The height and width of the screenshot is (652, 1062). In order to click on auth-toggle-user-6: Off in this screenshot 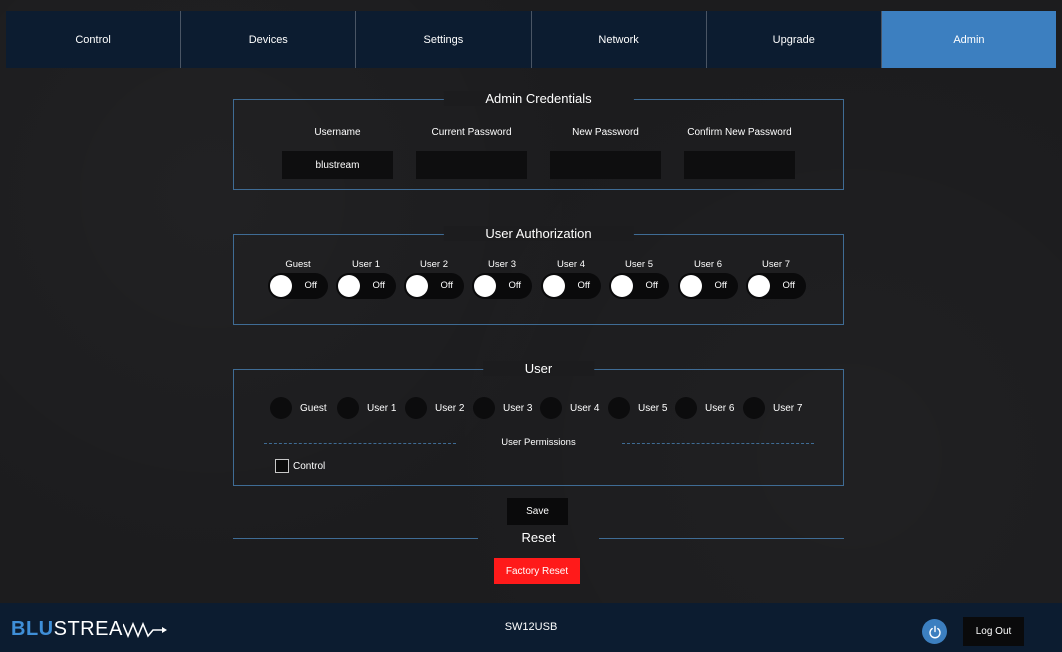, I will do `click(708, 286)`.